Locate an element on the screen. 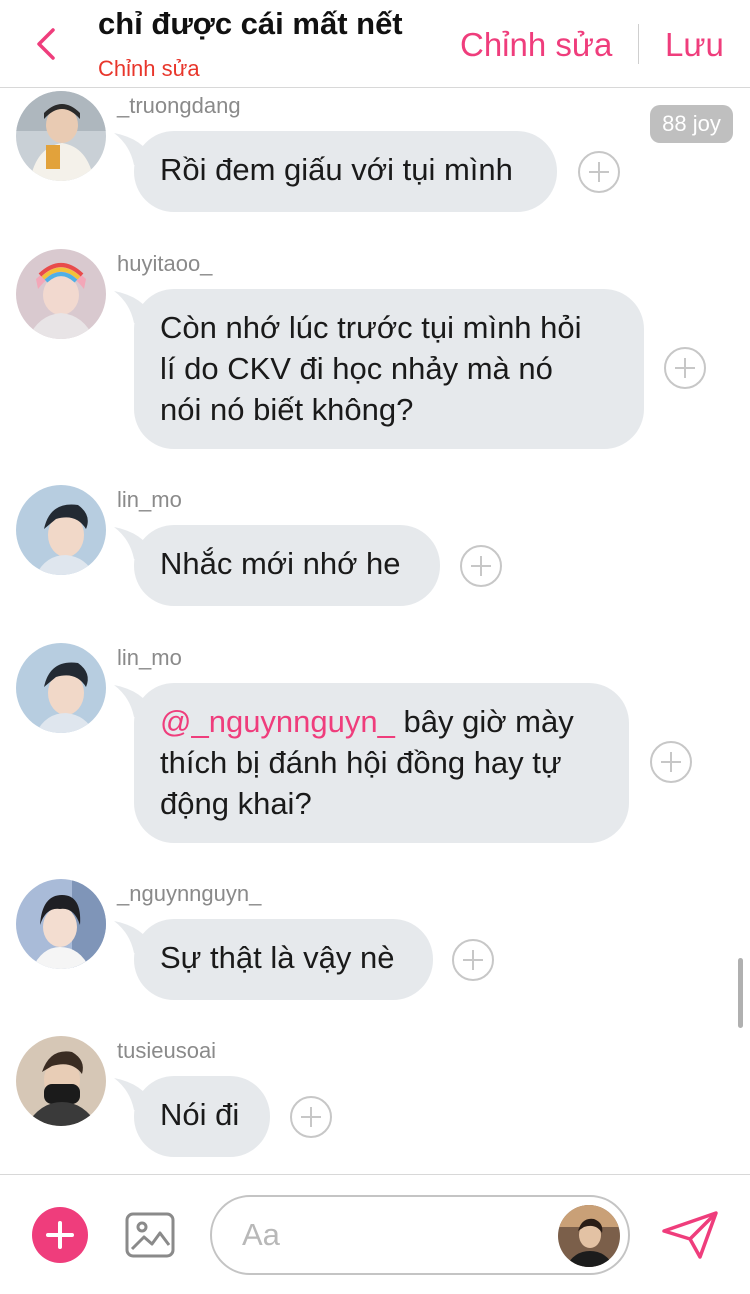 The height and width of the screenshot is (1294, 750). send-icon is located at coordinates (690, 1235).